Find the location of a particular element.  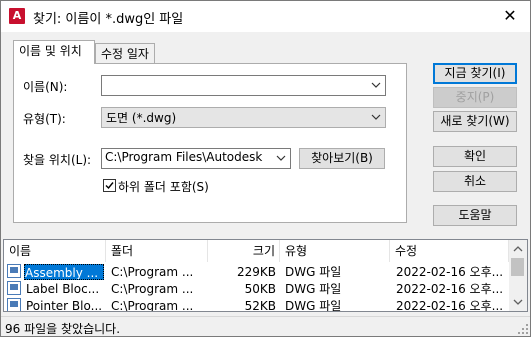

title-bar: A 찾기: 이름이 *.dwg인 파일 ✕ is located at coordinates (265, 16).